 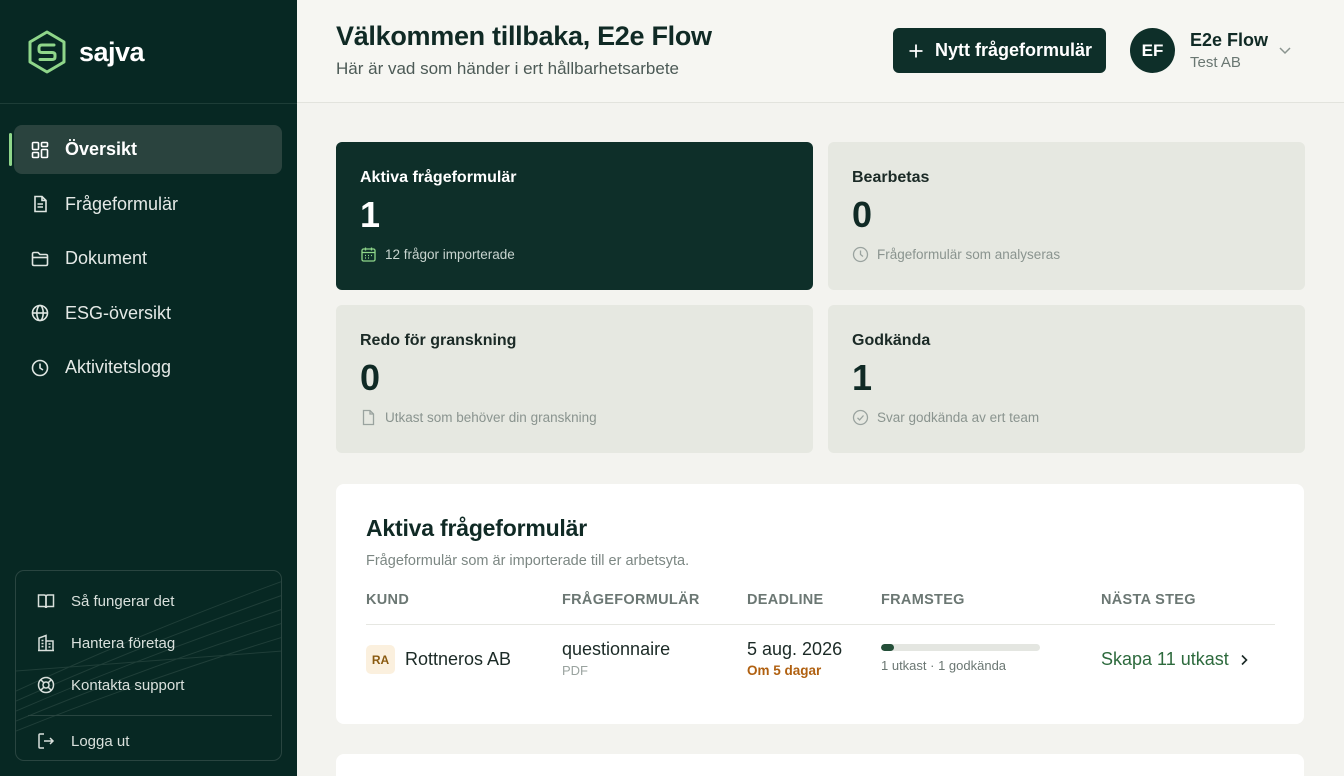 I want to click on logout-button: Logga ut, so click(x=82, y=741).